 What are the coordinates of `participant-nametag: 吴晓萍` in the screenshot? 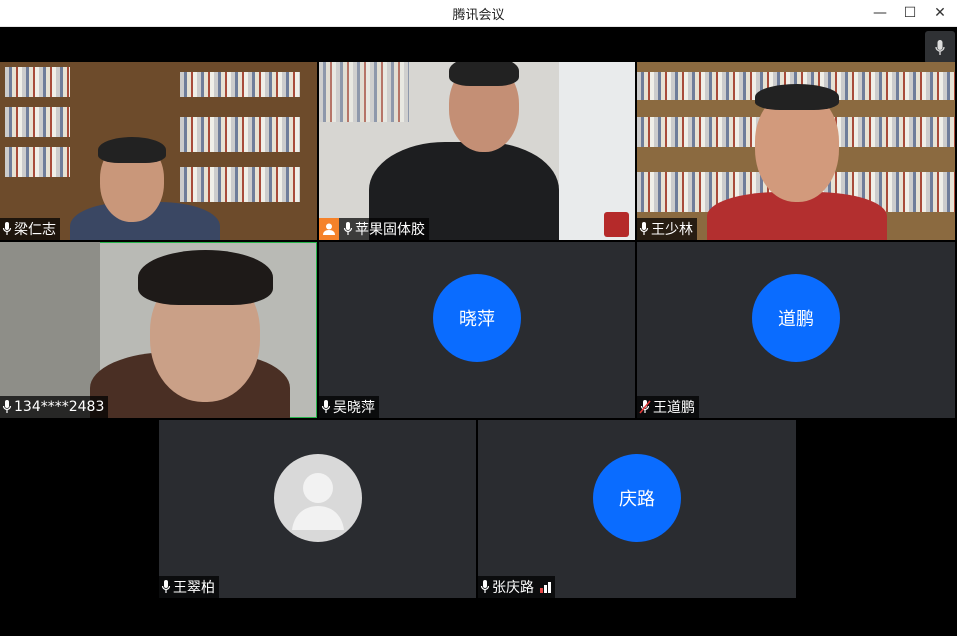 It's located at (349, 407).